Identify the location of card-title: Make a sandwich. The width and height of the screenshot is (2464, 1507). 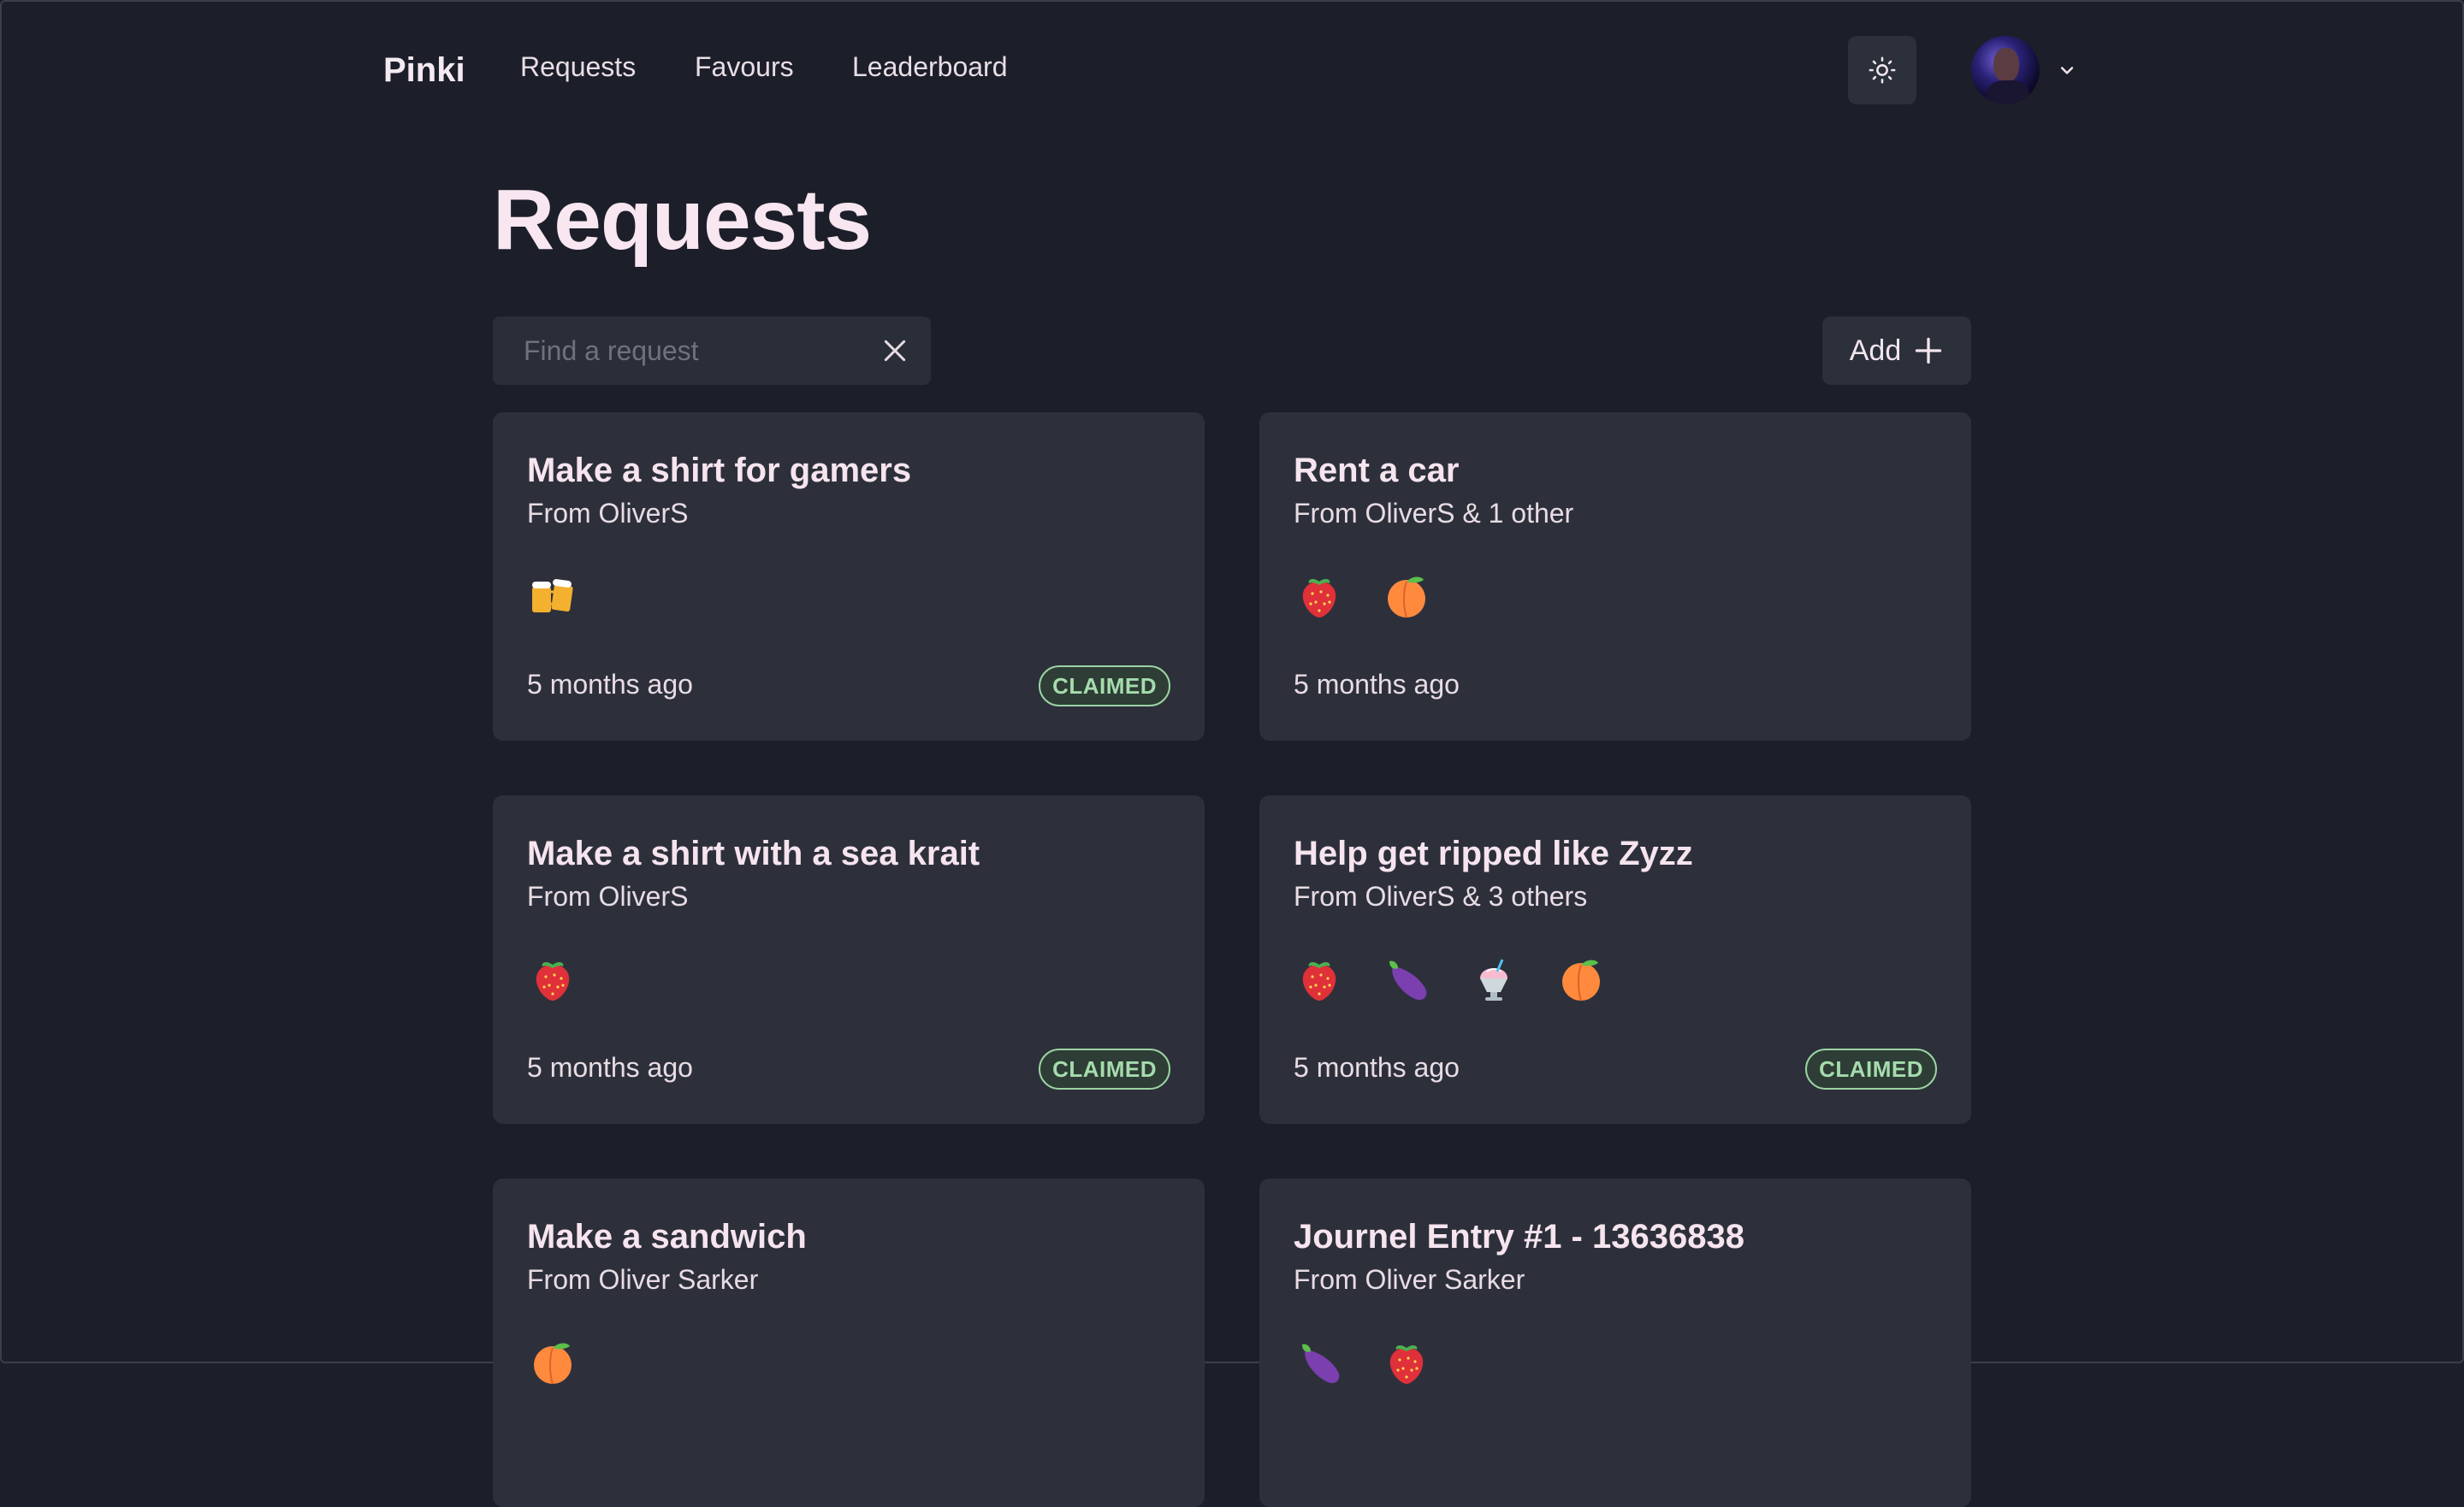
(667, 1237).